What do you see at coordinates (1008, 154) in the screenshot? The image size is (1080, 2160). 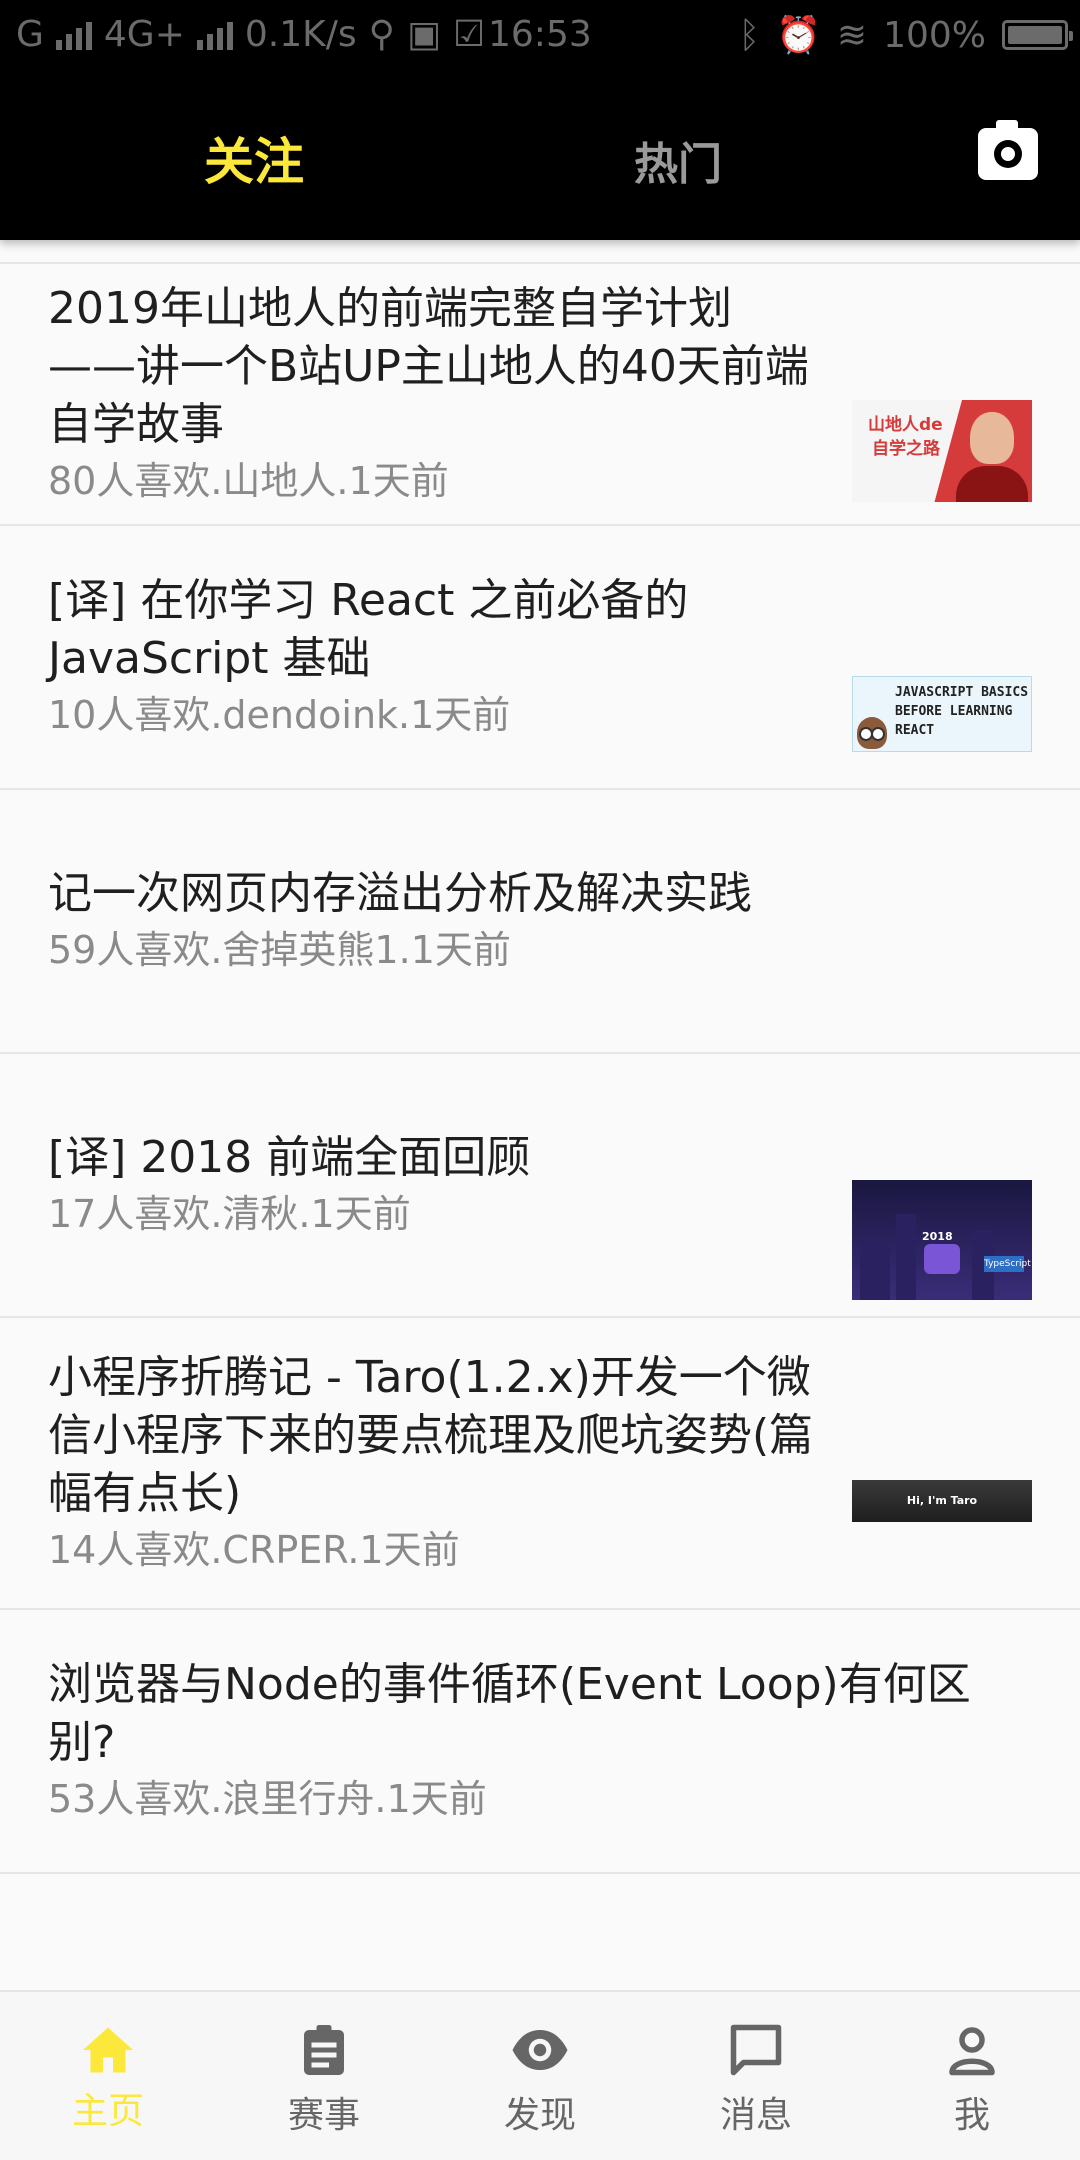 I see `camera-lens` at bounding box center [1008, 154].